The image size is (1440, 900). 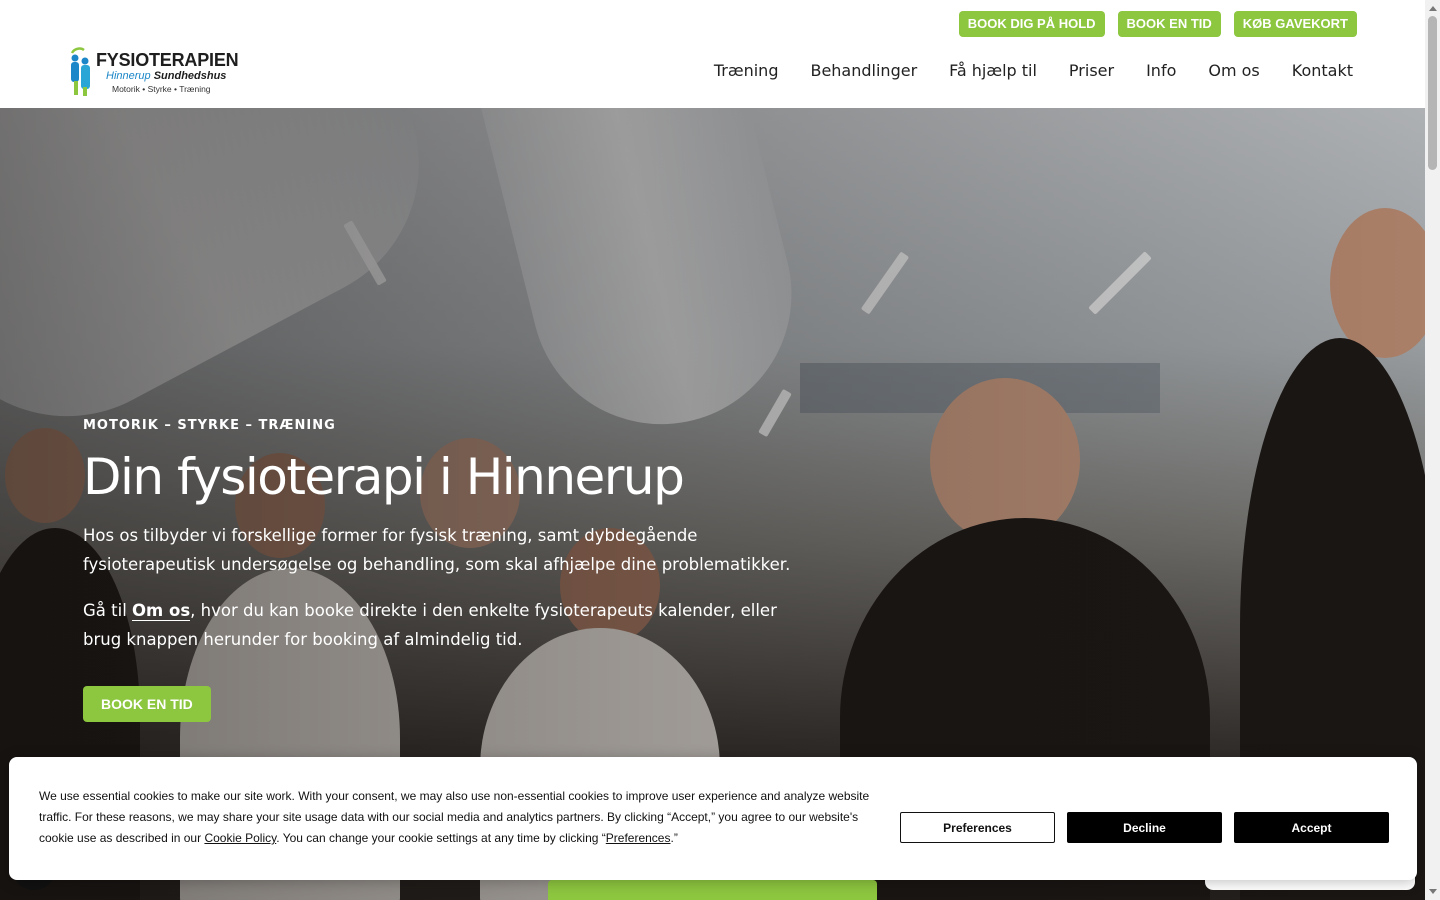 I want to click on cookie-preferences-button: Preferences, so click(x=977, y=827).